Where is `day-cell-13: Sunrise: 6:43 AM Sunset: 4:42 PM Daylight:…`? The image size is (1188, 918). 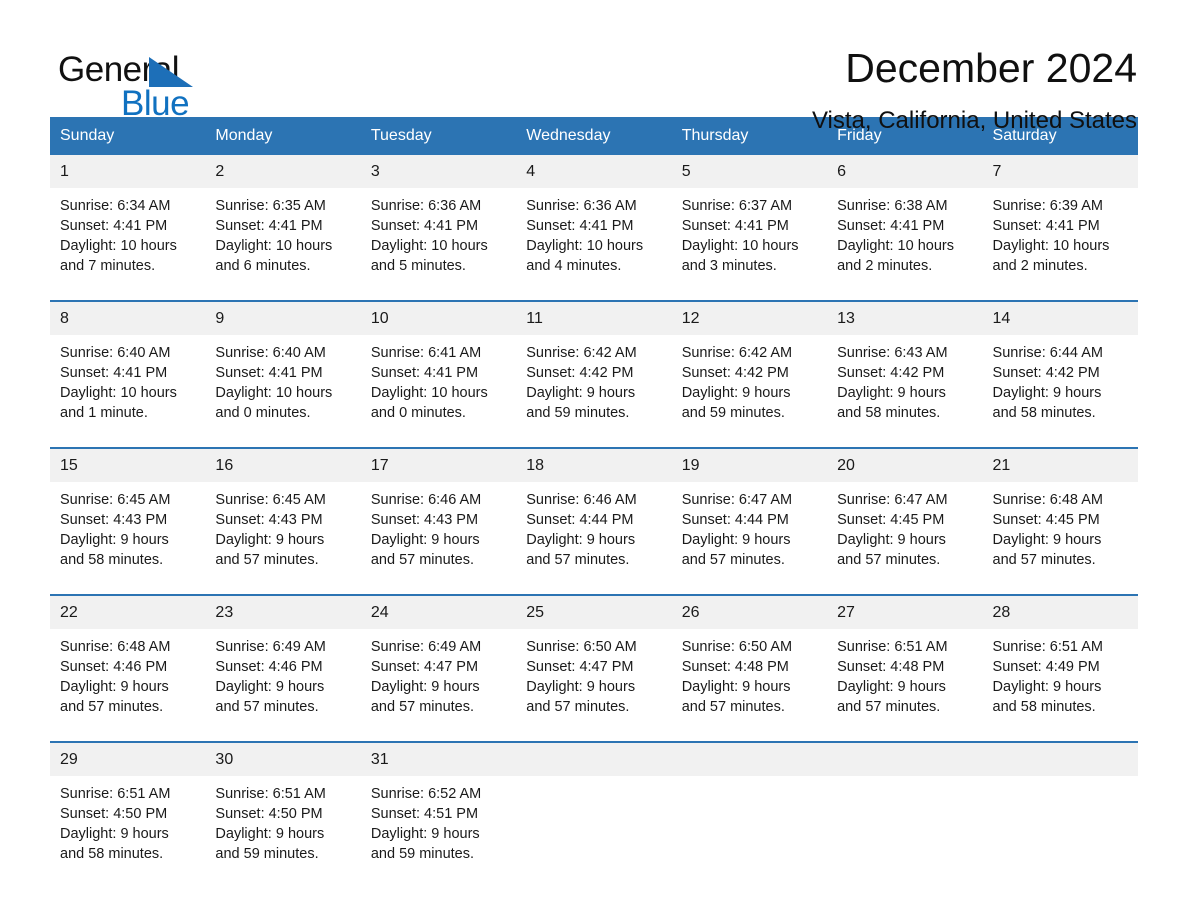 day-cell-13: Sunrise: 6:43 AM Sunset: 4:42 PM Daylight:… is located at coordinates (904, 391).